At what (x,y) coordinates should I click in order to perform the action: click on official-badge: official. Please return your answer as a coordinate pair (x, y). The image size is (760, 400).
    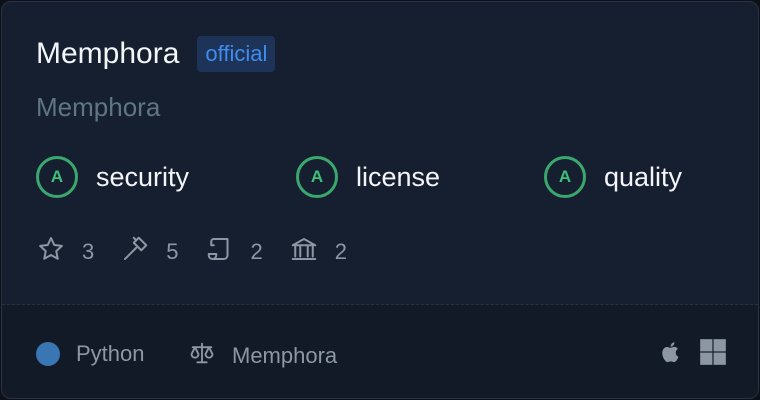
    Looking at the image, I should click on (236, 54).